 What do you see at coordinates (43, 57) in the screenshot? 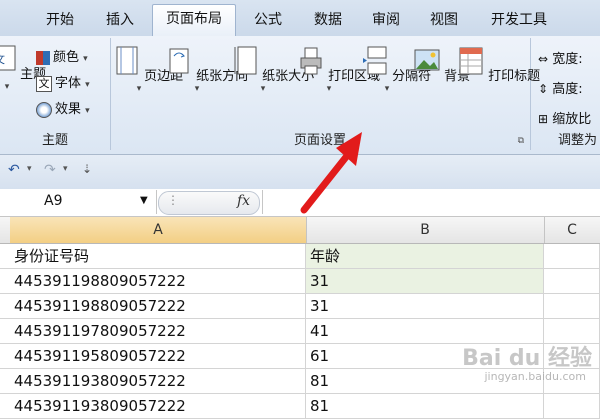
I see `colors-icon` at bounding box center [43, 57].